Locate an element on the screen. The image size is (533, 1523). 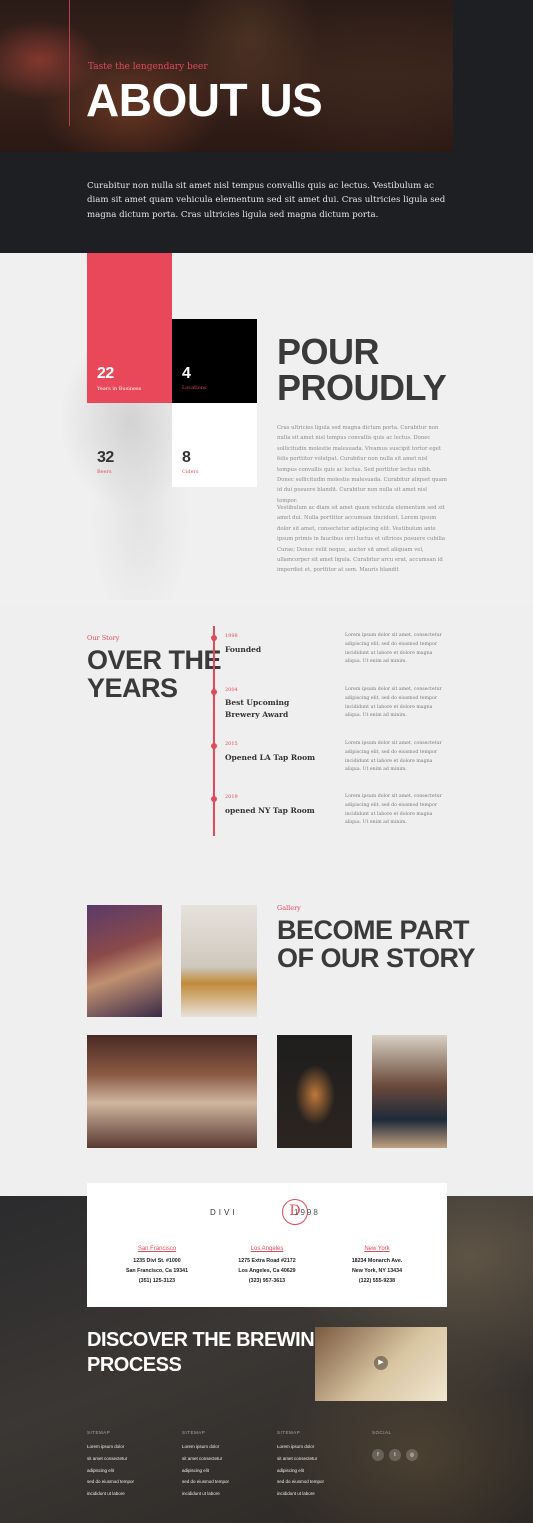
location-city-link: San Francisco is located at coordinates (157, 1249).